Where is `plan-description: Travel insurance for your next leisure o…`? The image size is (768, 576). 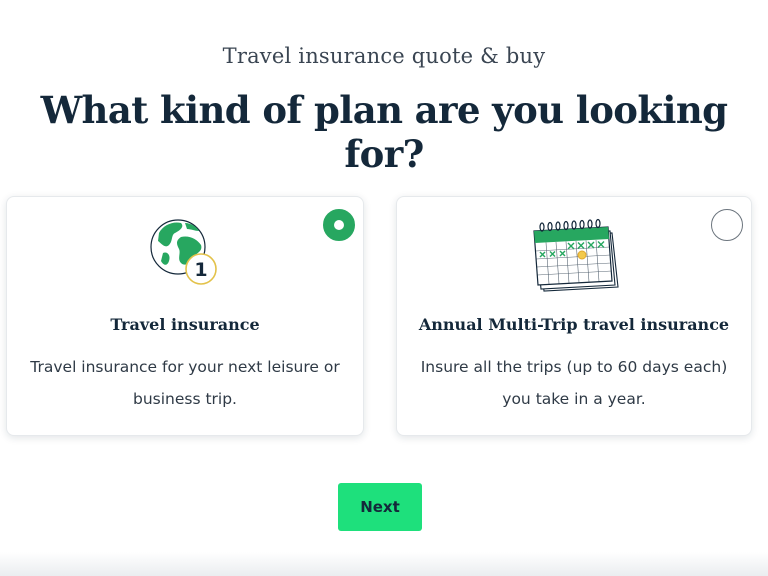
plan-description: Travel insurance for your next leisure o… is located at coordinates (185, 383).